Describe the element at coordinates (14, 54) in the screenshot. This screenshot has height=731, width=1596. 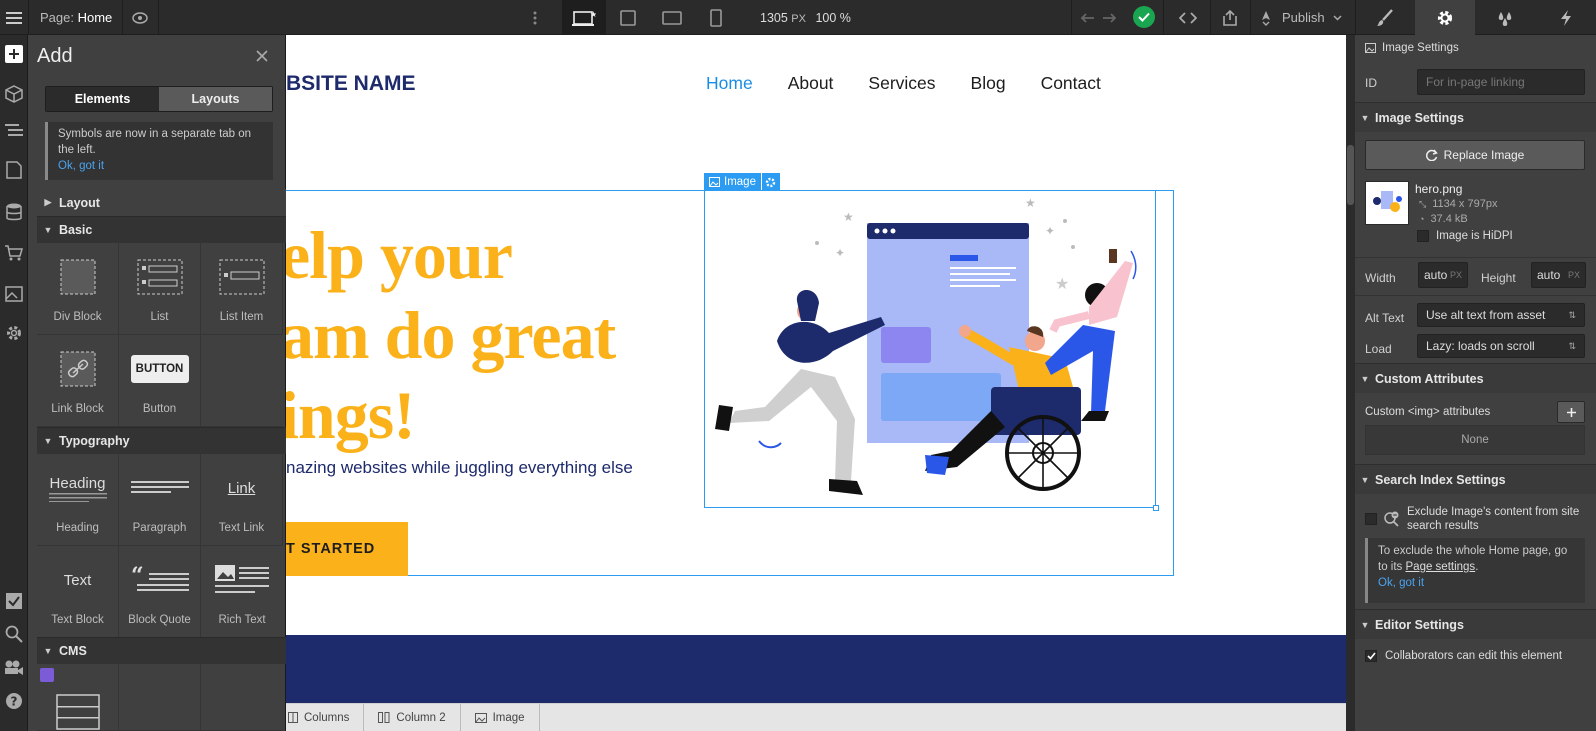
I see `add-panel-button` at that location.